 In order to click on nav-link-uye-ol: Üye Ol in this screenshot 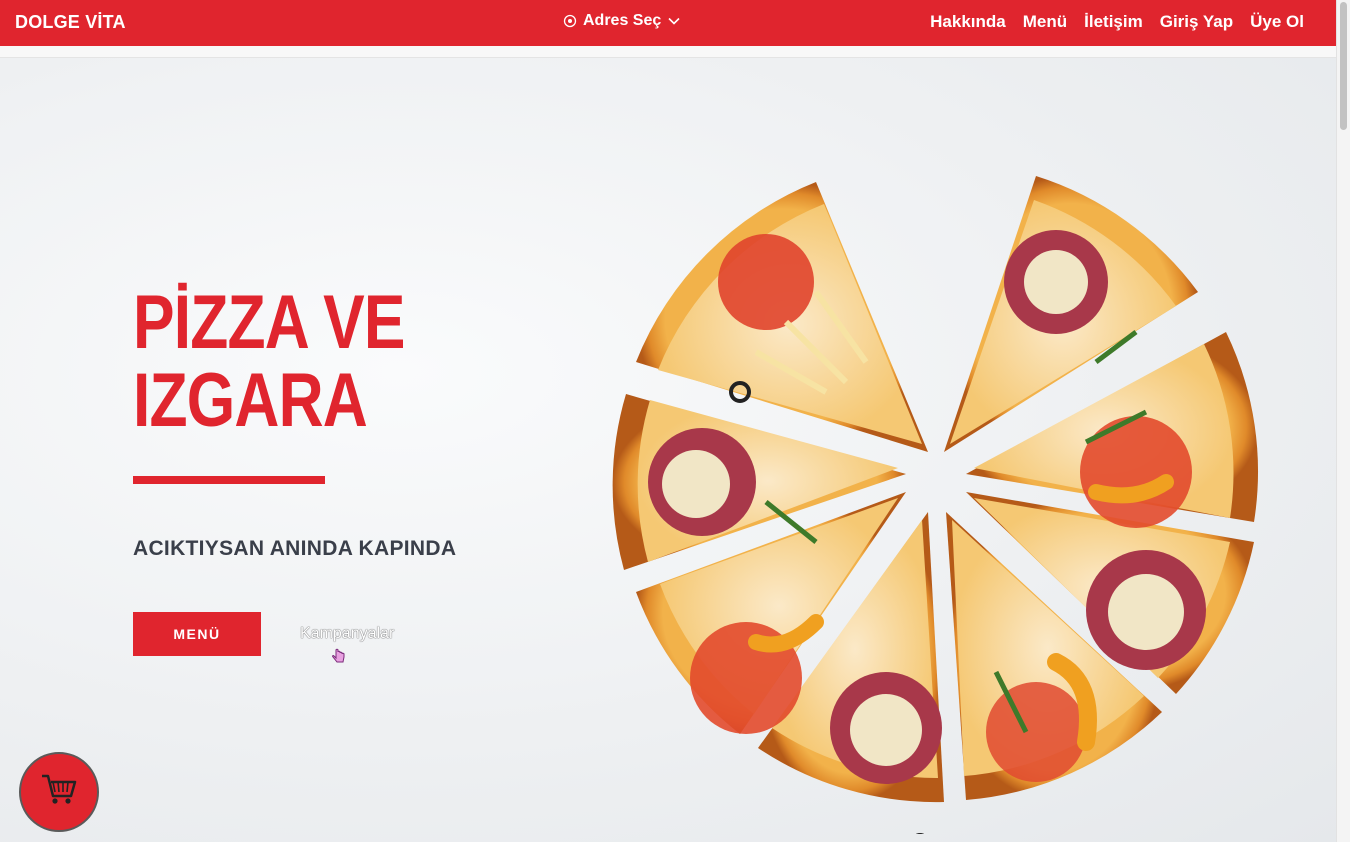, I will do `click(1277, 22)`.